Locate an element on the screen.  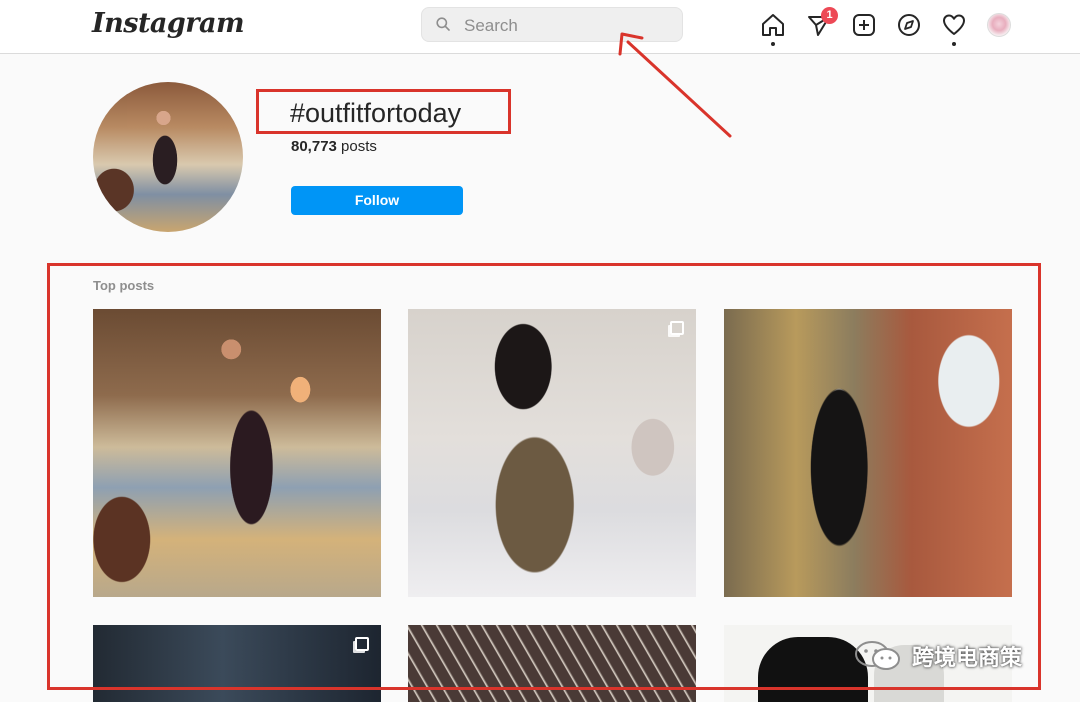
search-icon is located at coordinates (443, 24).